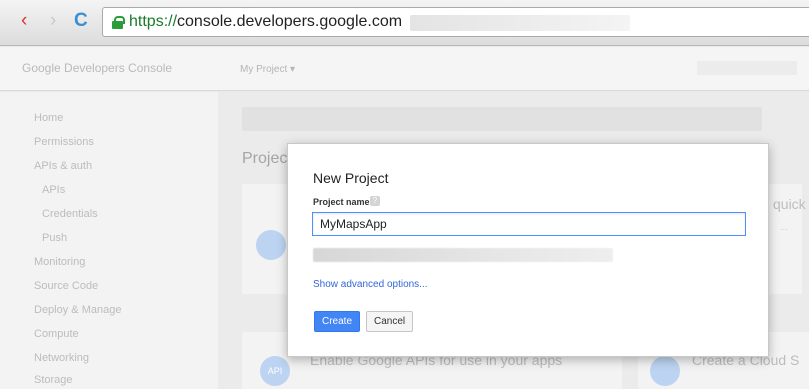 The width and height of the screenshot is (809, 389). I want to click on url-text: https://console.developers.google.com, so click(265, 22).